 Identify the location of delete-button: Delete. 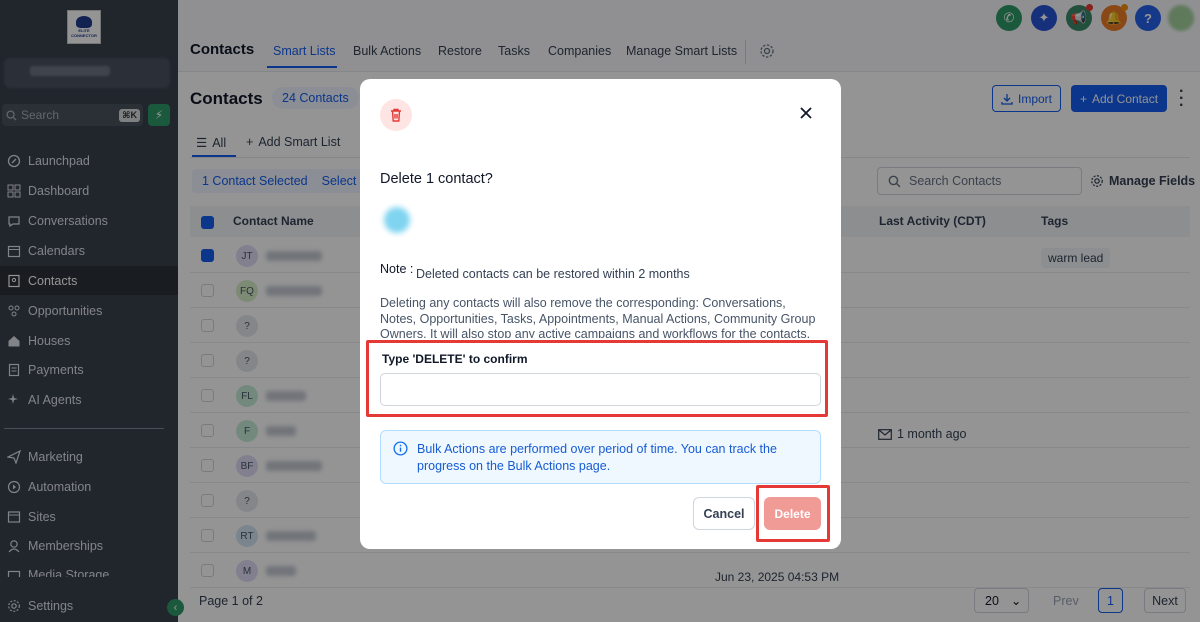
(792, 513).